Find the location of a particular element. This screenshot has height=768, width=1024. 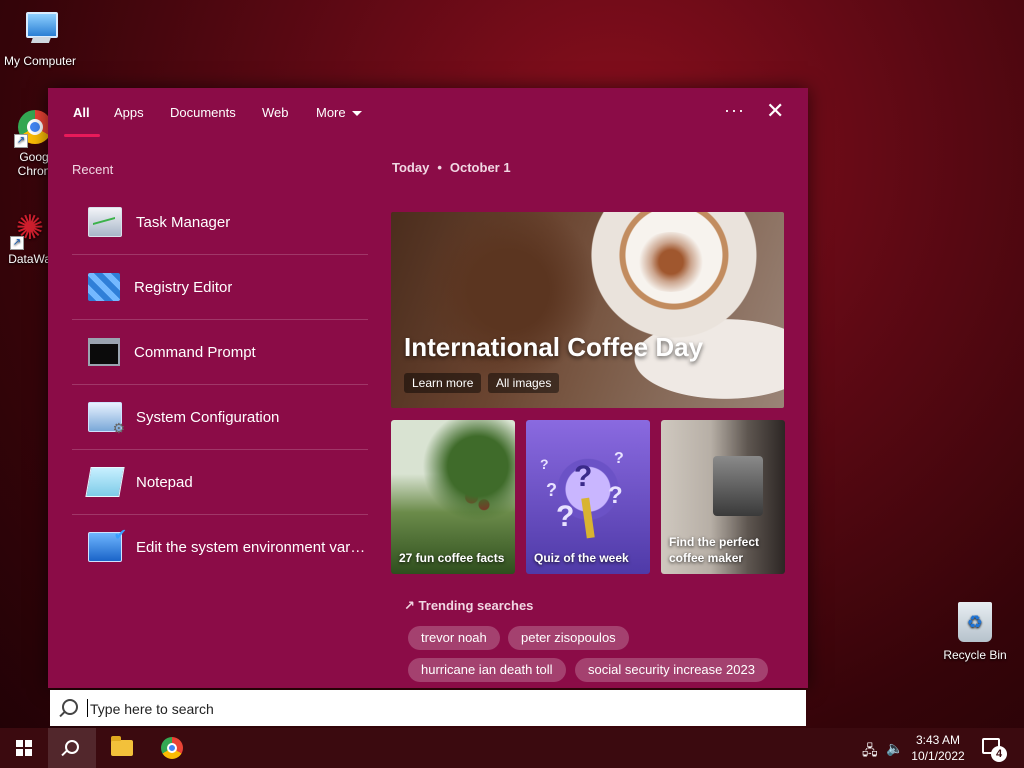

tab-web: Web is located at coordinates (275, 112).